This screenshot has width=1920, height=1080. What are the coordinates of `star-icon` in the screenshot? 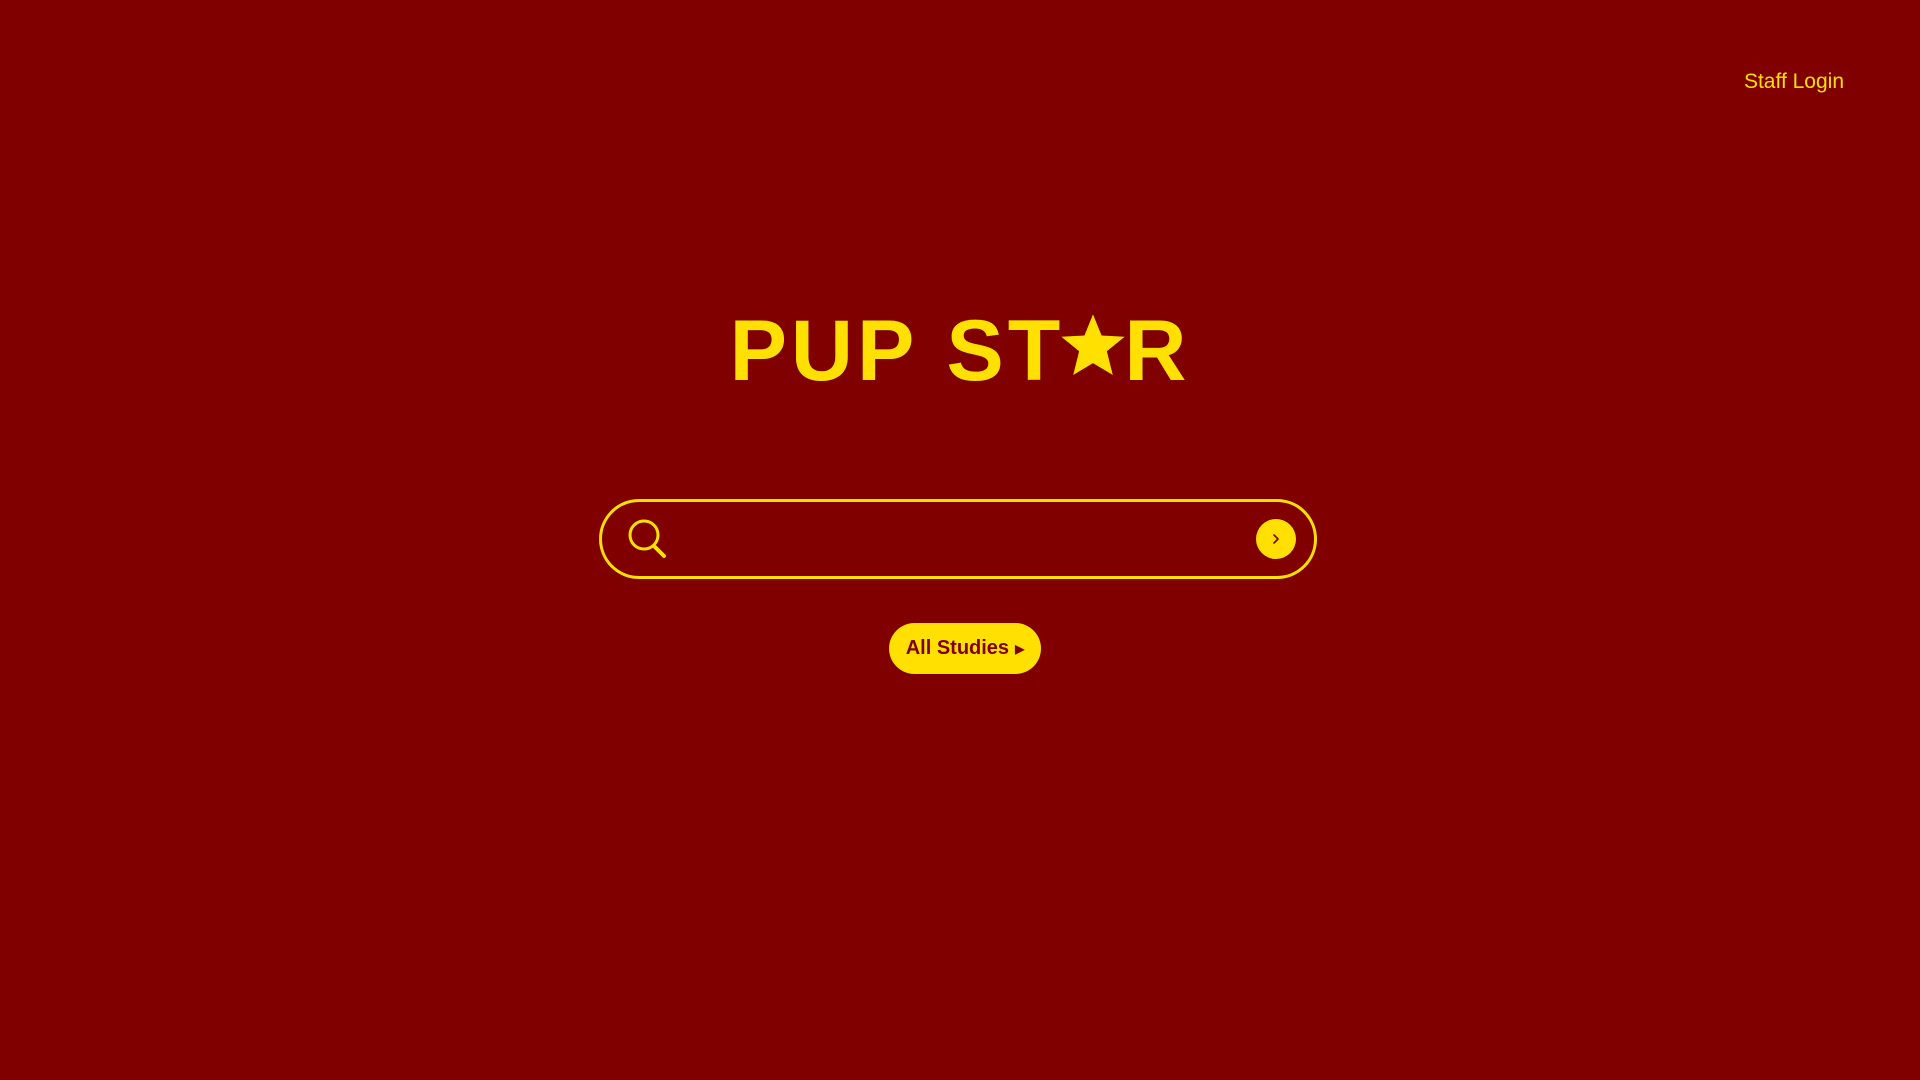 It's located at (1093, 345).